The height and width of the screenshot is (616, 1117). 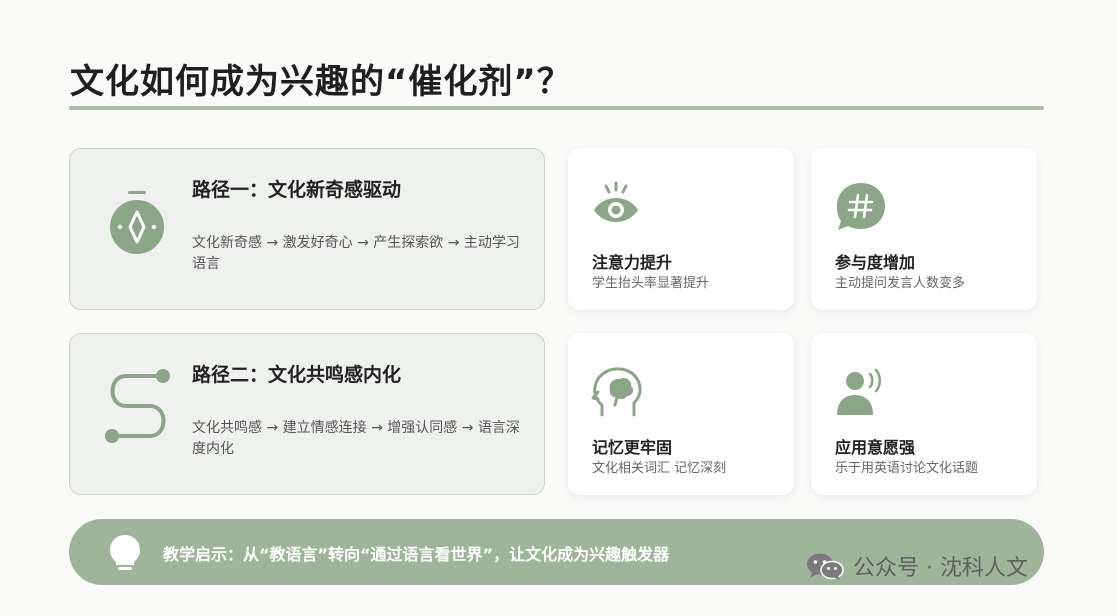 I want to click on speaking-person-icon, so click(x=859, y=391).